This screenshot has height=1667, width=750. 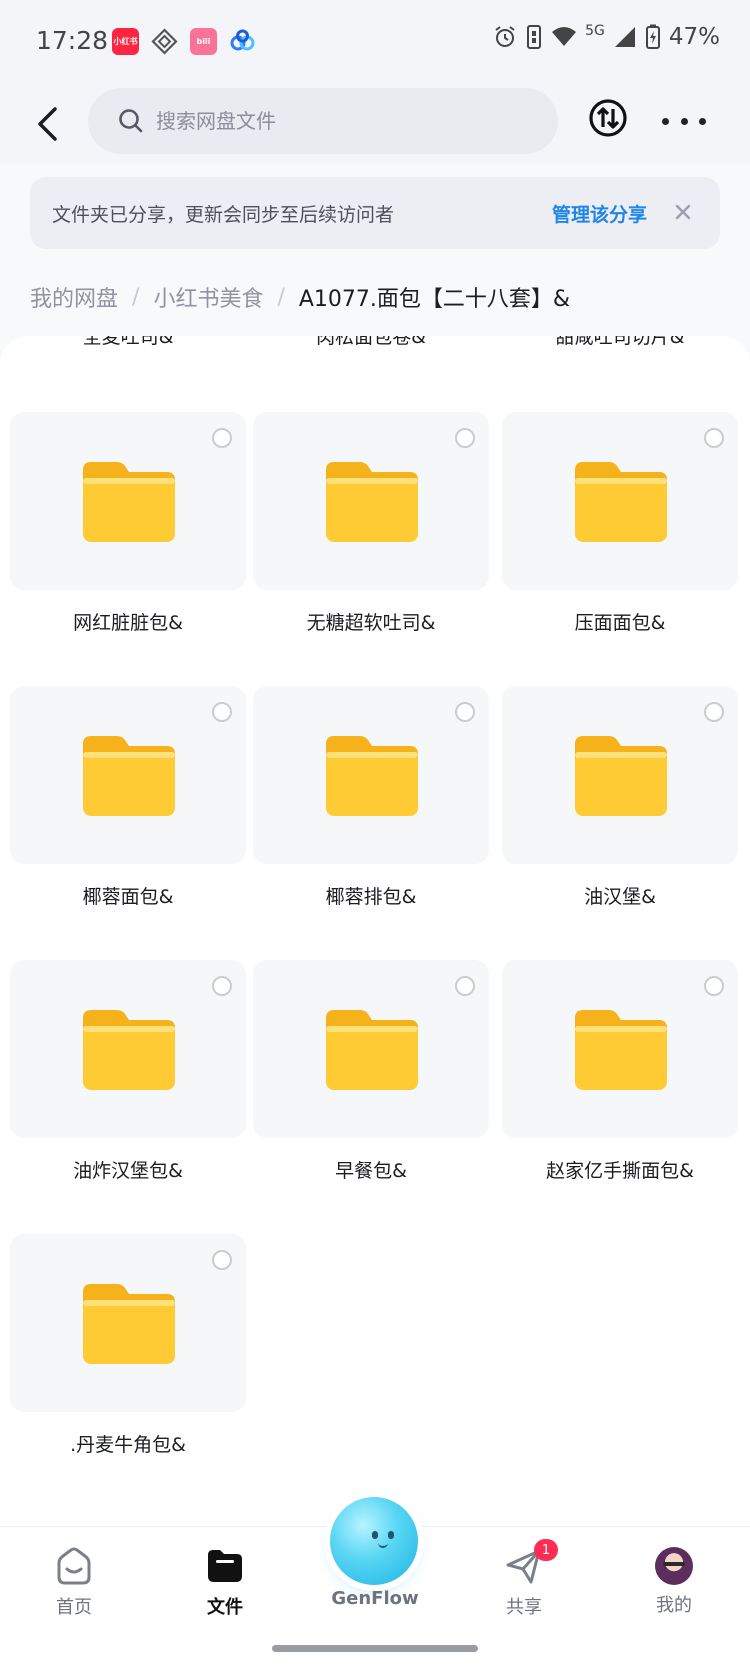 What do you see at coordinates (674, 1605) in the screenshot?
I see `nav-label-me: 我的` at bounding box center [674, 1605].